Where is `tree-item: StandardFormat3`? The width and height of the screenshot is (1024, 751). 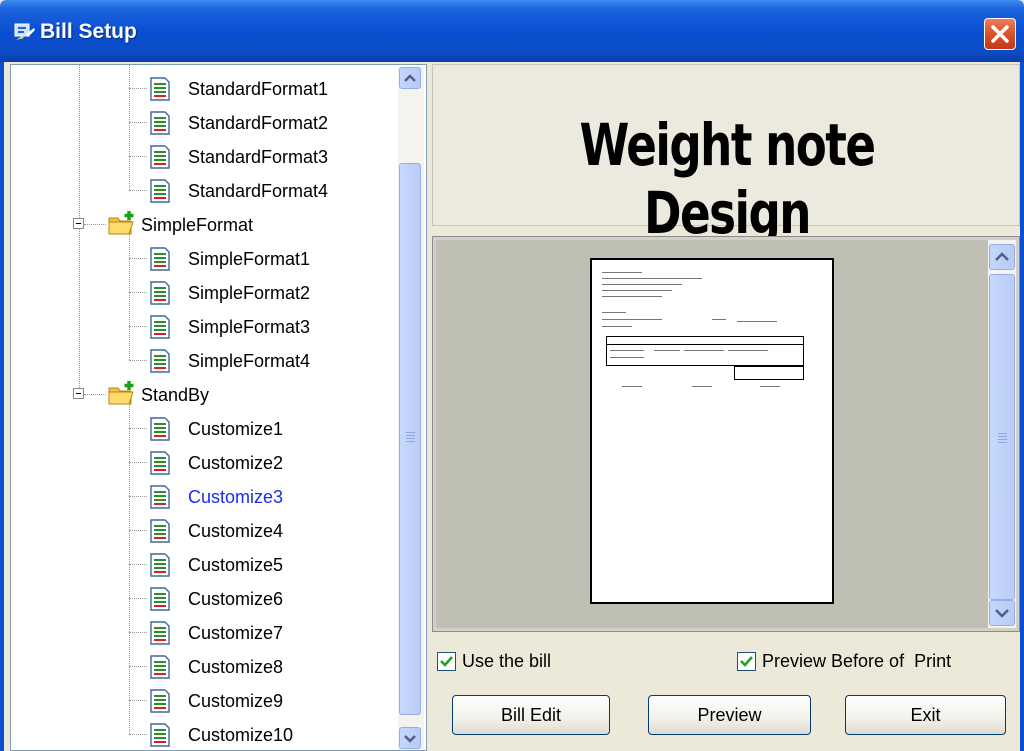
tree-item: StandardFormat3 is located at coordinates (203, 156).